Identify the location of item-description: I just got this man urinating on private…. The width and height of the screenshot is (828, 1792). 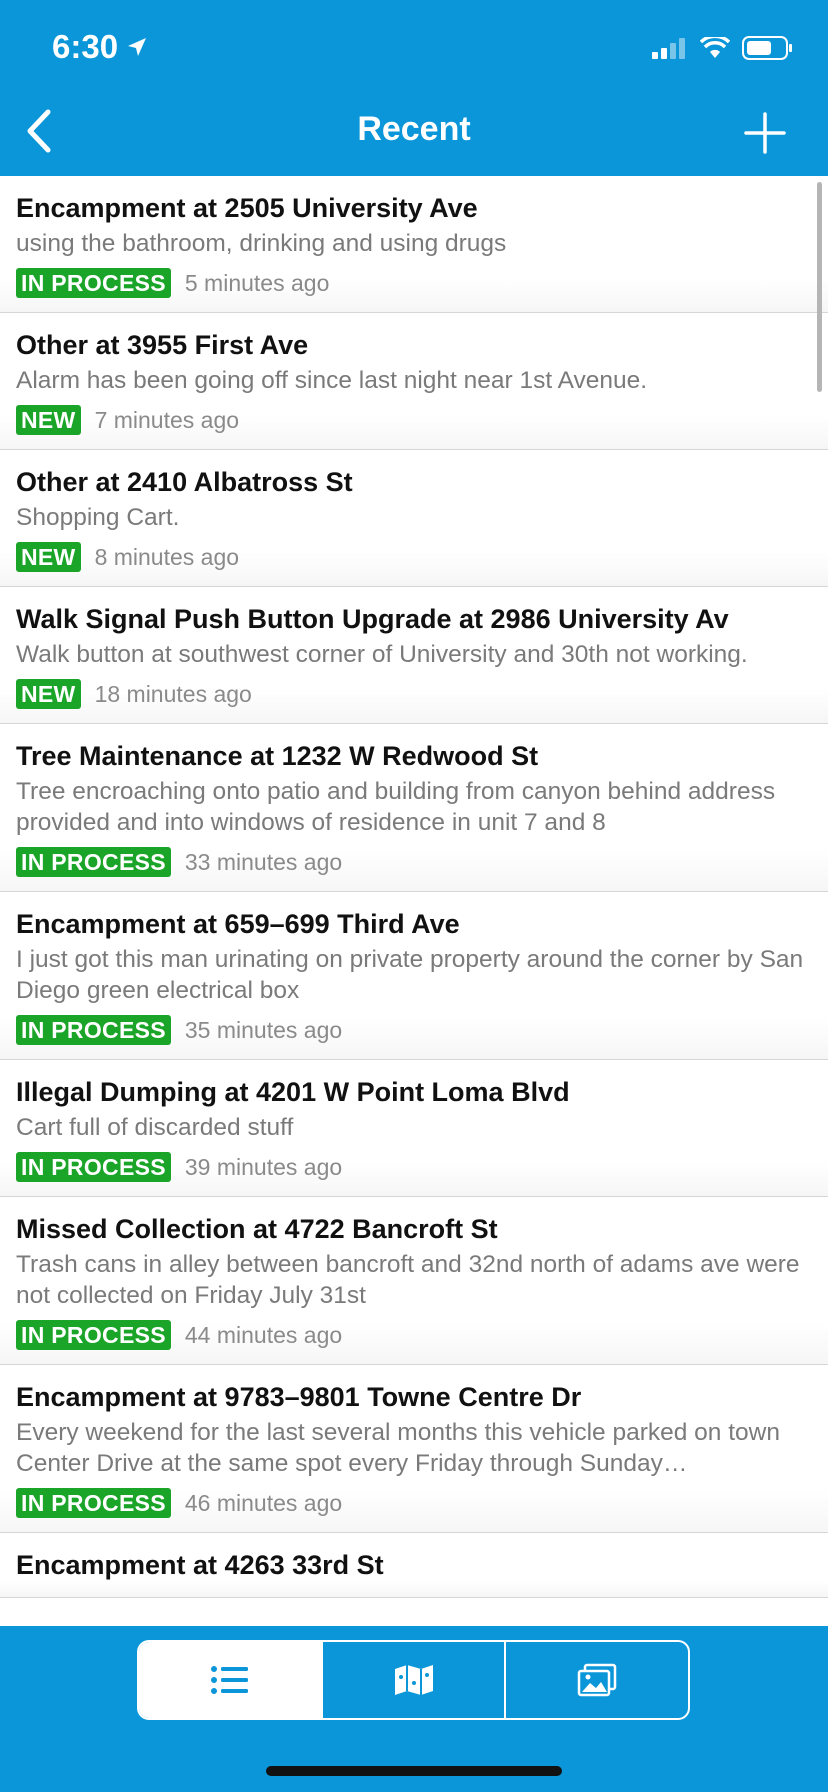
(410, 975).